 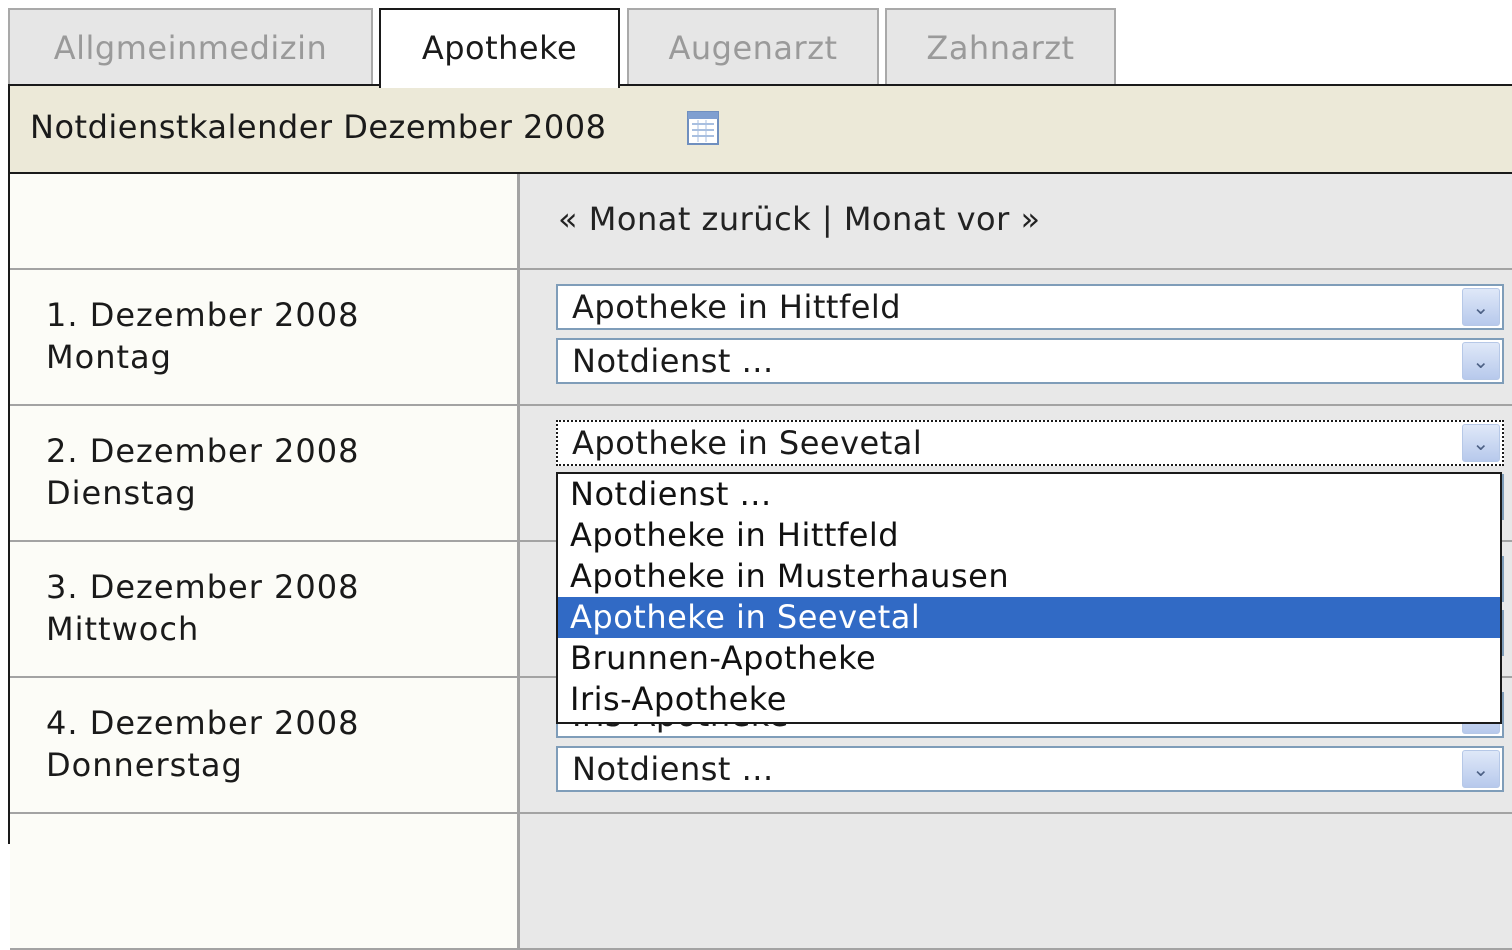 What do you see at coordinates (123, 629) in the screenshot?
I see `weekday: Mittwoch` at bounding box center [123, 629].